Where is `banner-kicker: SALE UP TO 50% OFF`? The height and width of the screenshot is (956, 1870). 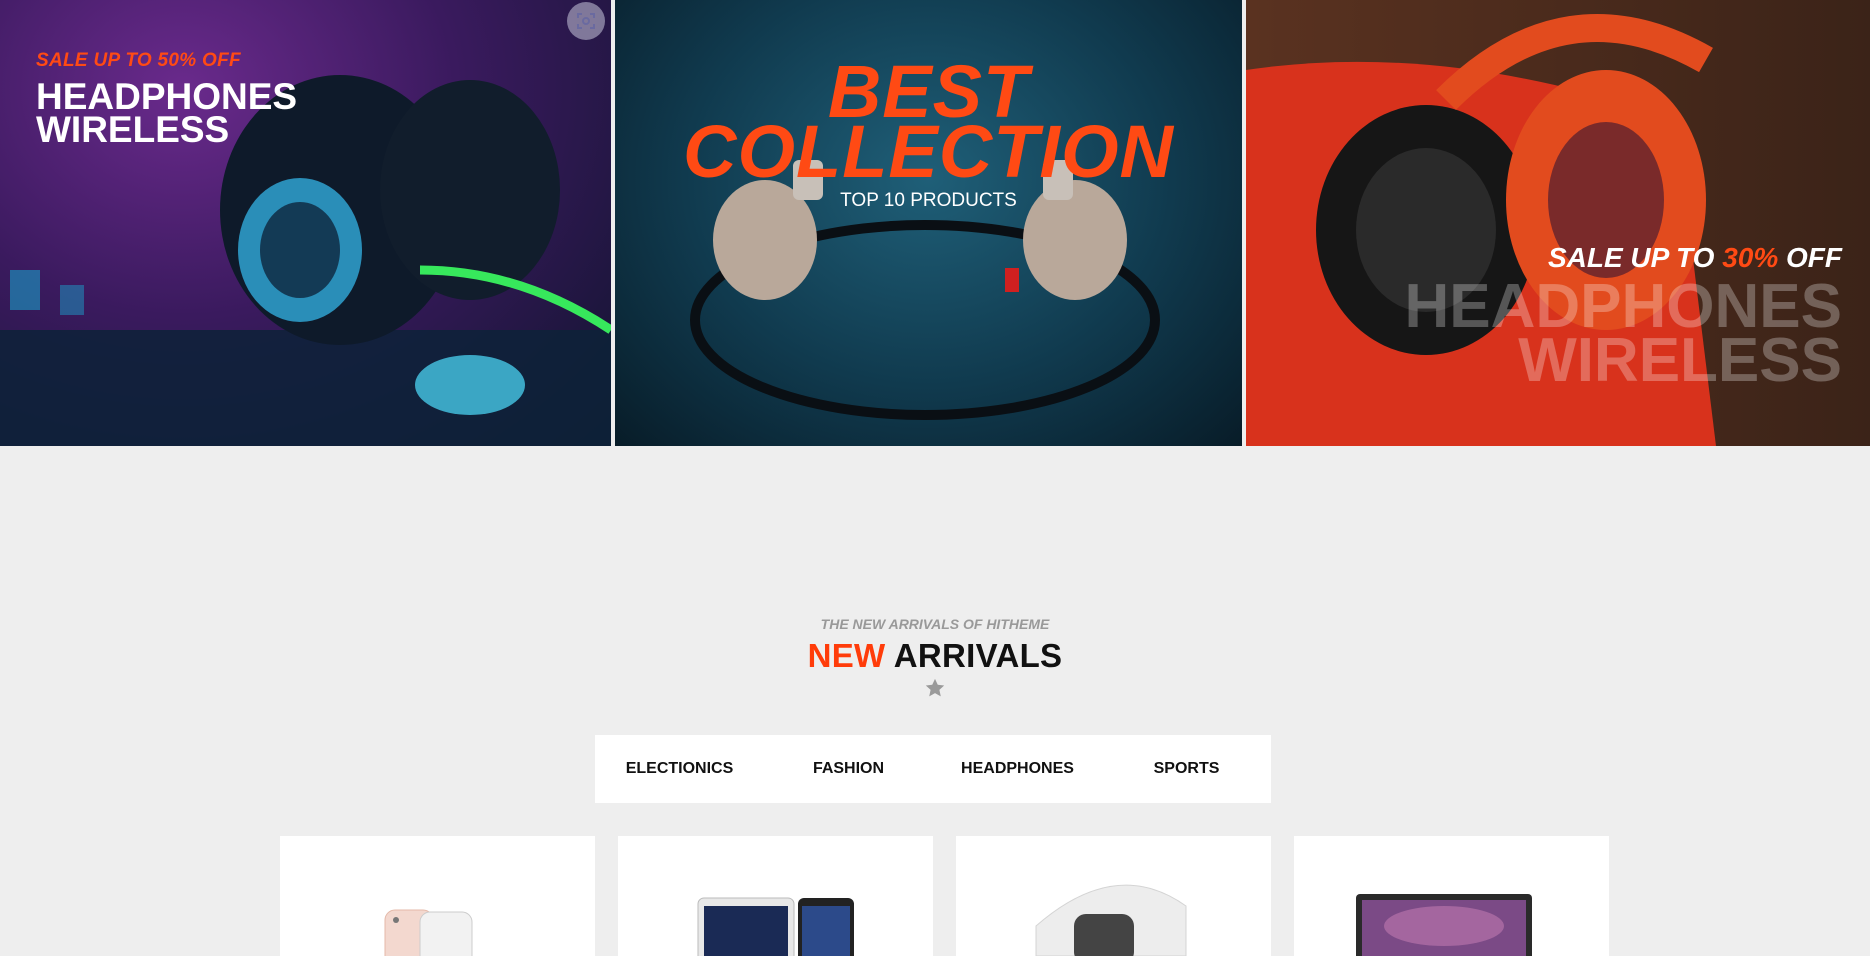 banner-kicker: SALE UP TO 50% OFF is located at coordinates (138, 60).